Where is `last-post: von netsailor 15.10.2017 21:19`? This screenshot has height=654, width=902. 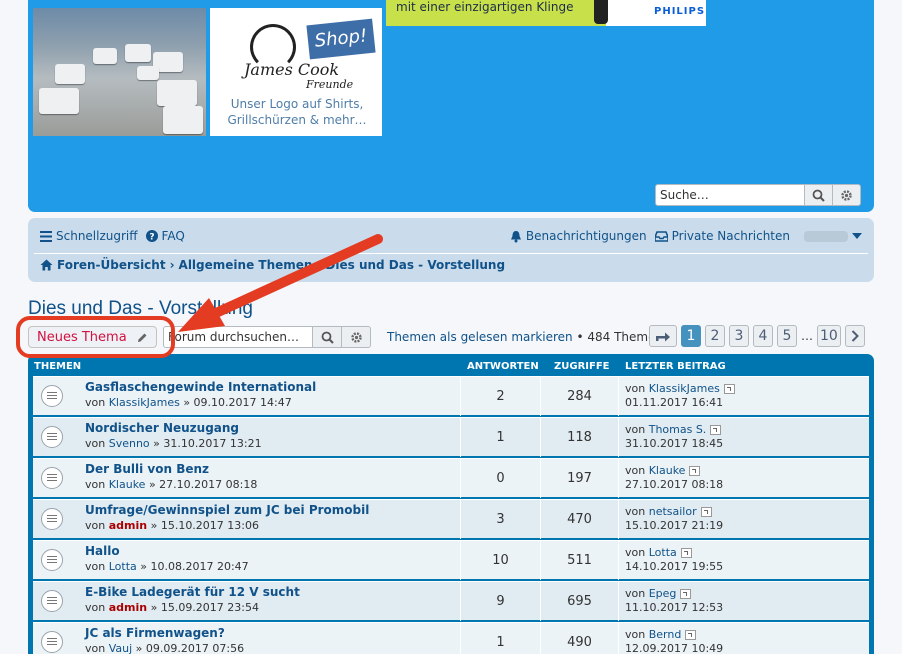
last-post: von netsailor 15.10.2017 21:19 is located at coordinates (674, 519).